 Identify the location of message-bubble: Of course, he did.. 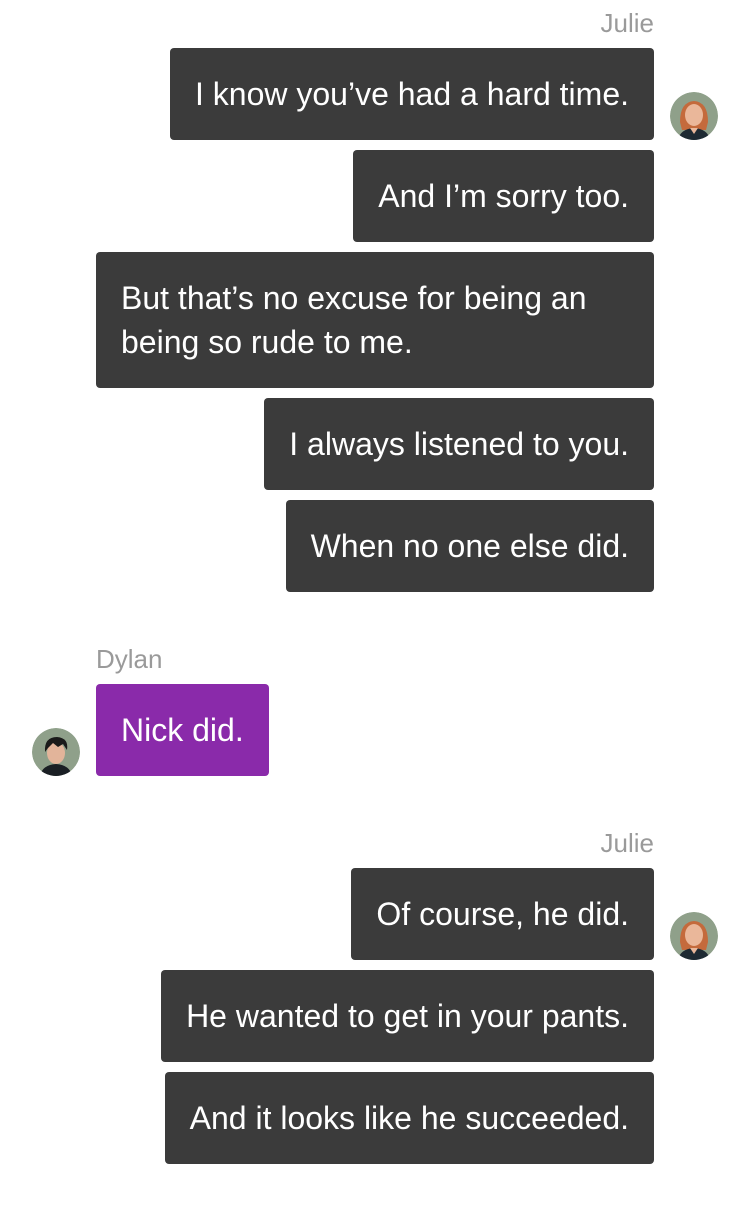
(502, 914).